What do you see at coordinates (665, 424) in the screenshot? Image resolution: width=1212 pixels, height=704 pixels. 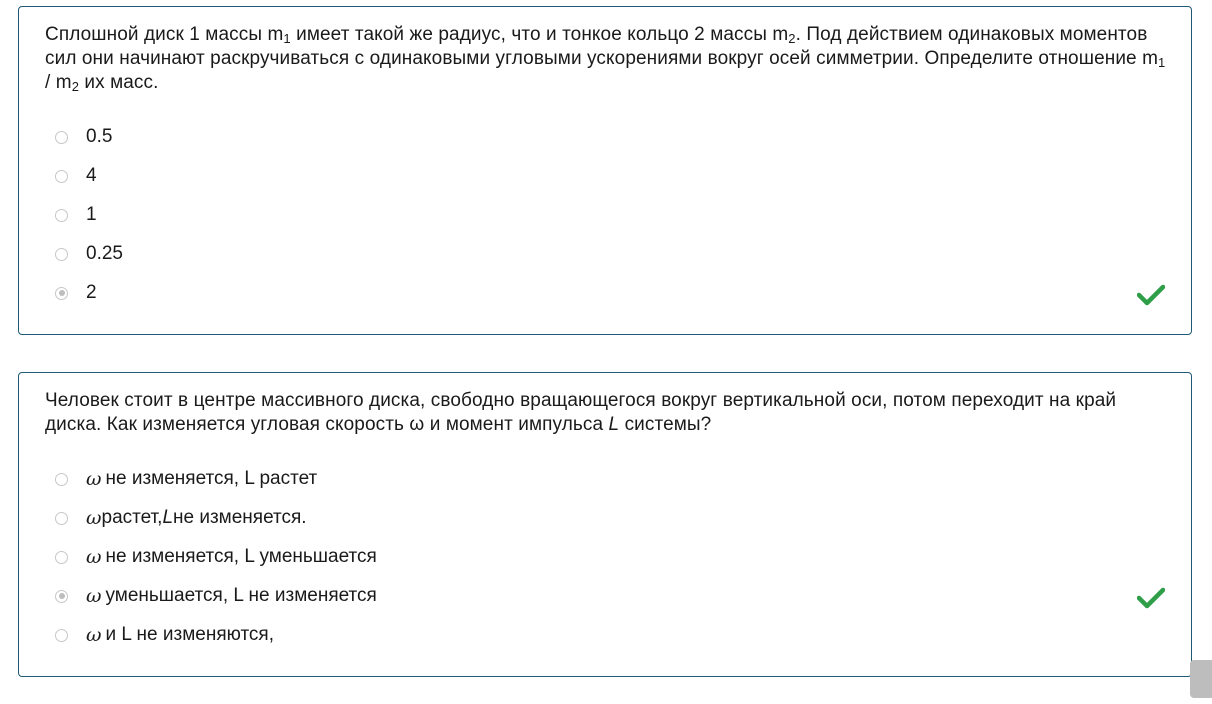 I see `question-text-part: системы?` at bounding box center [665, 424].